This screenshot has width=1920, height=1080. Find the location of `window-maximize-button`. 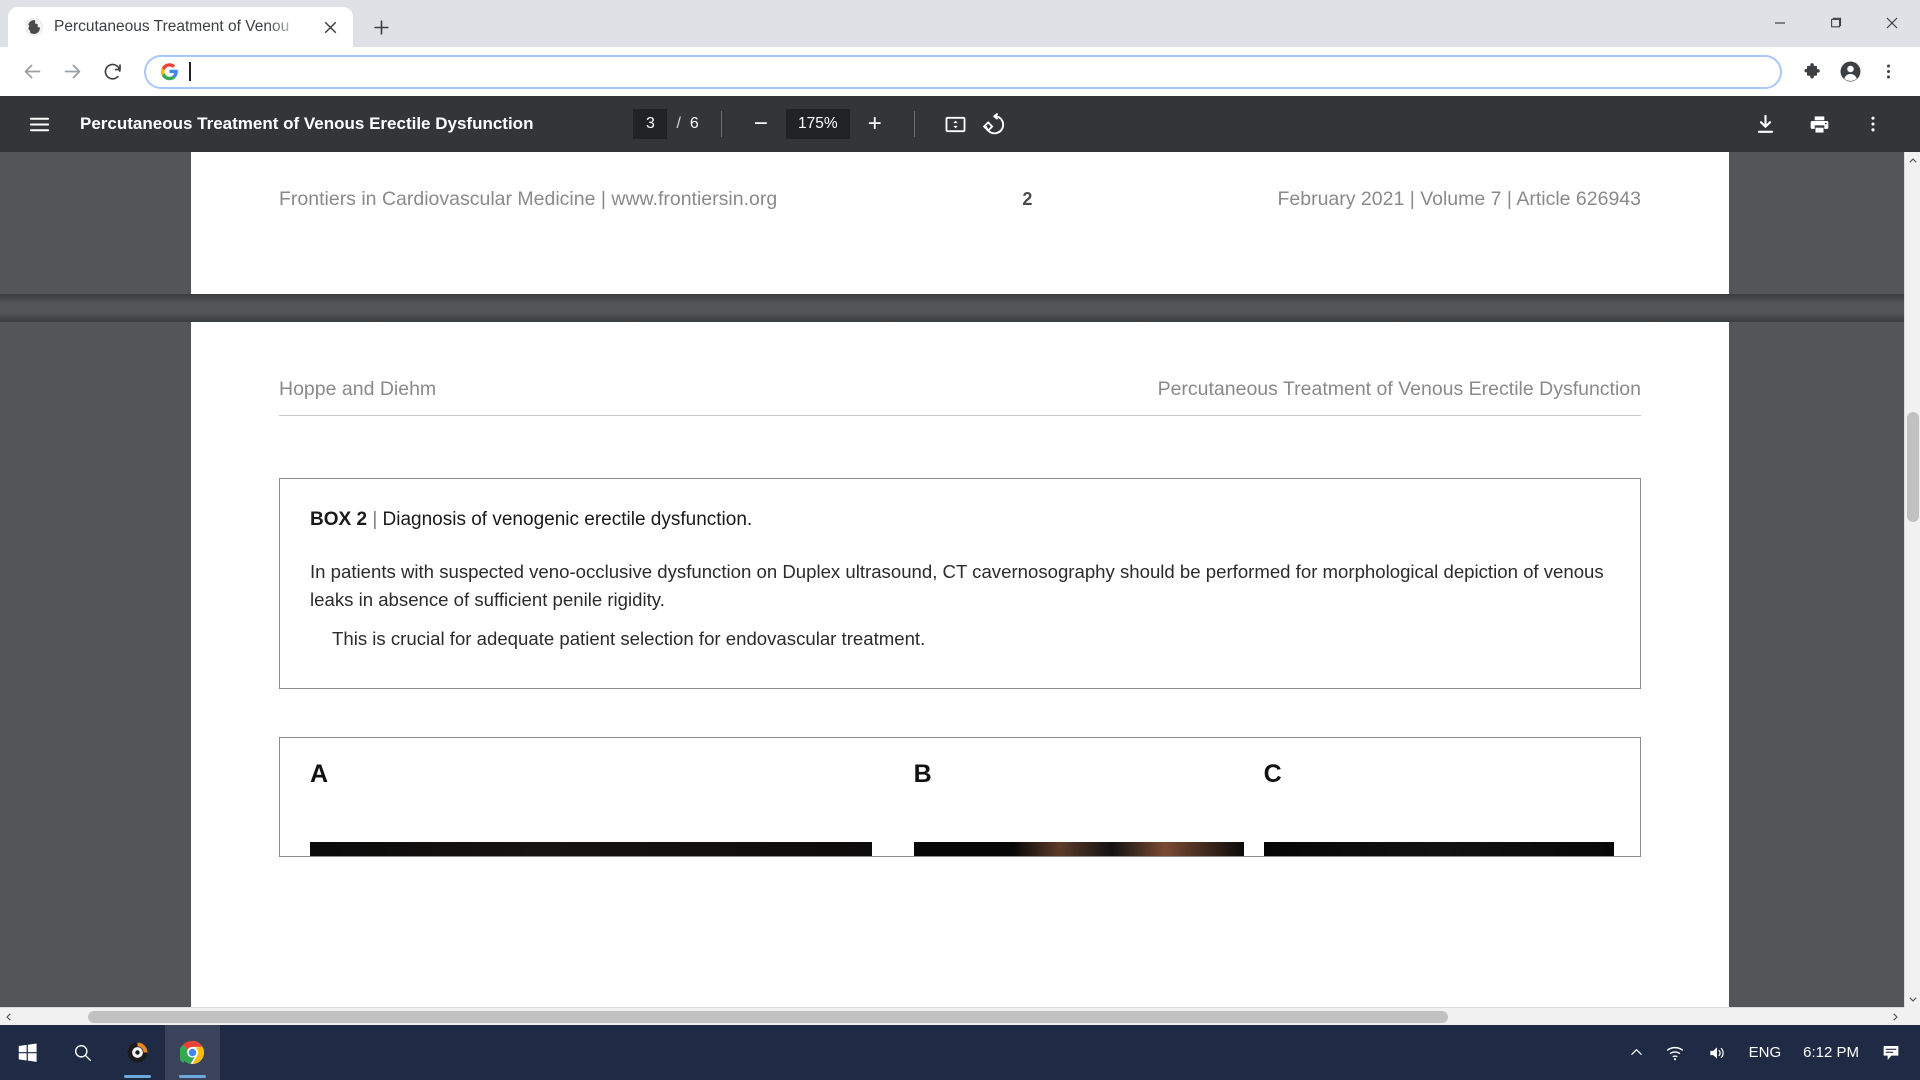

window-maximize-button is located at coordinates (1836, 22).